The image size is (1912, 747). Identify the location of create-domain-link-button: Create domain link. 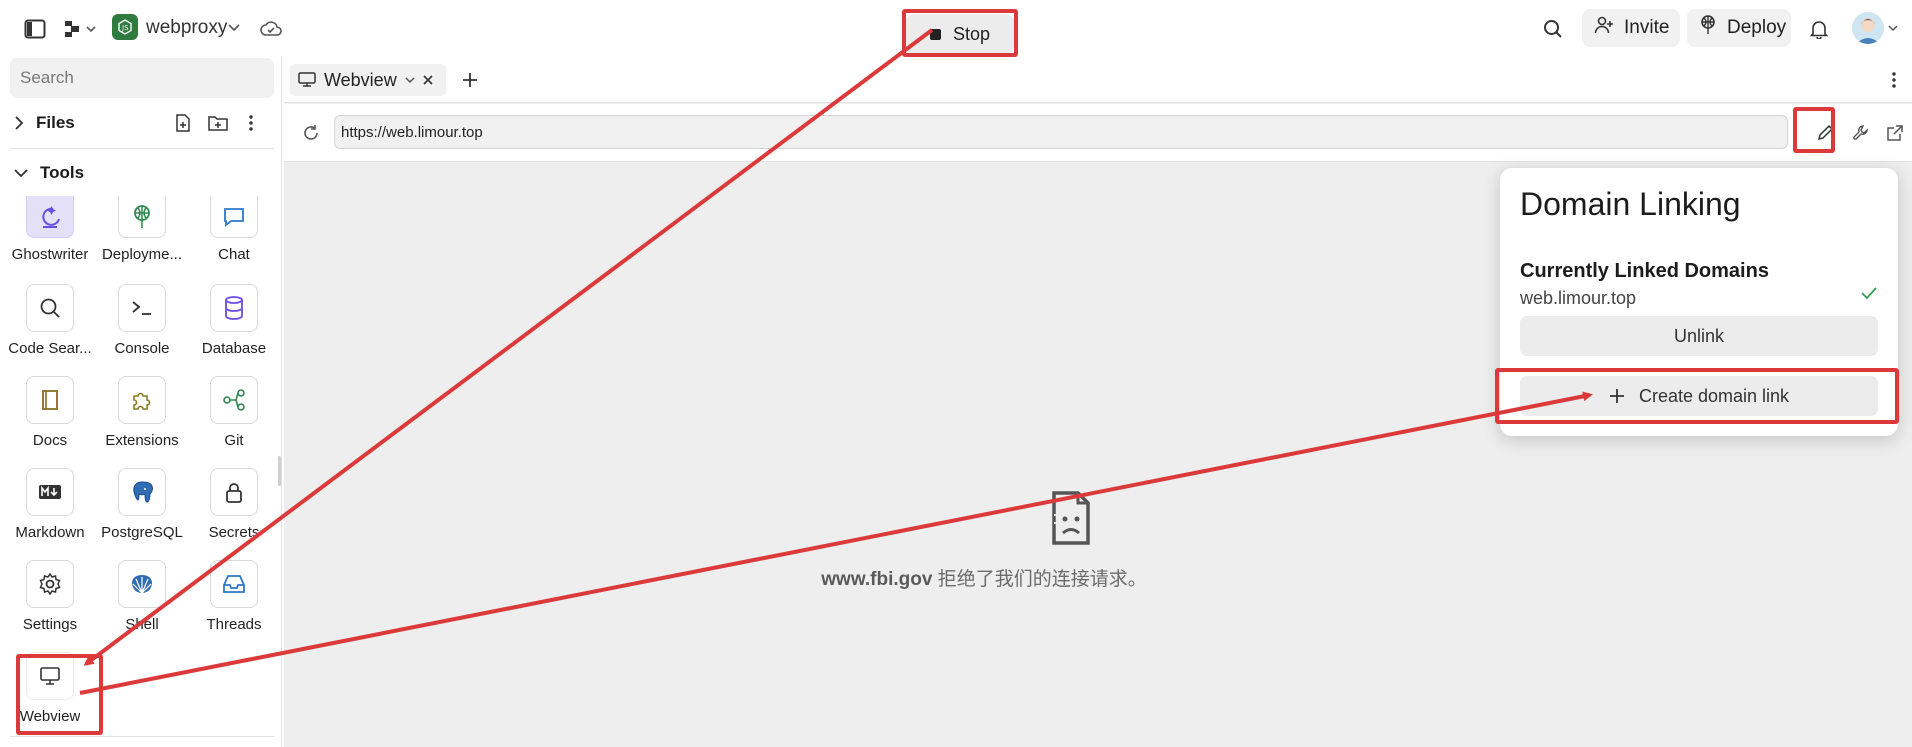
(1699, 396).